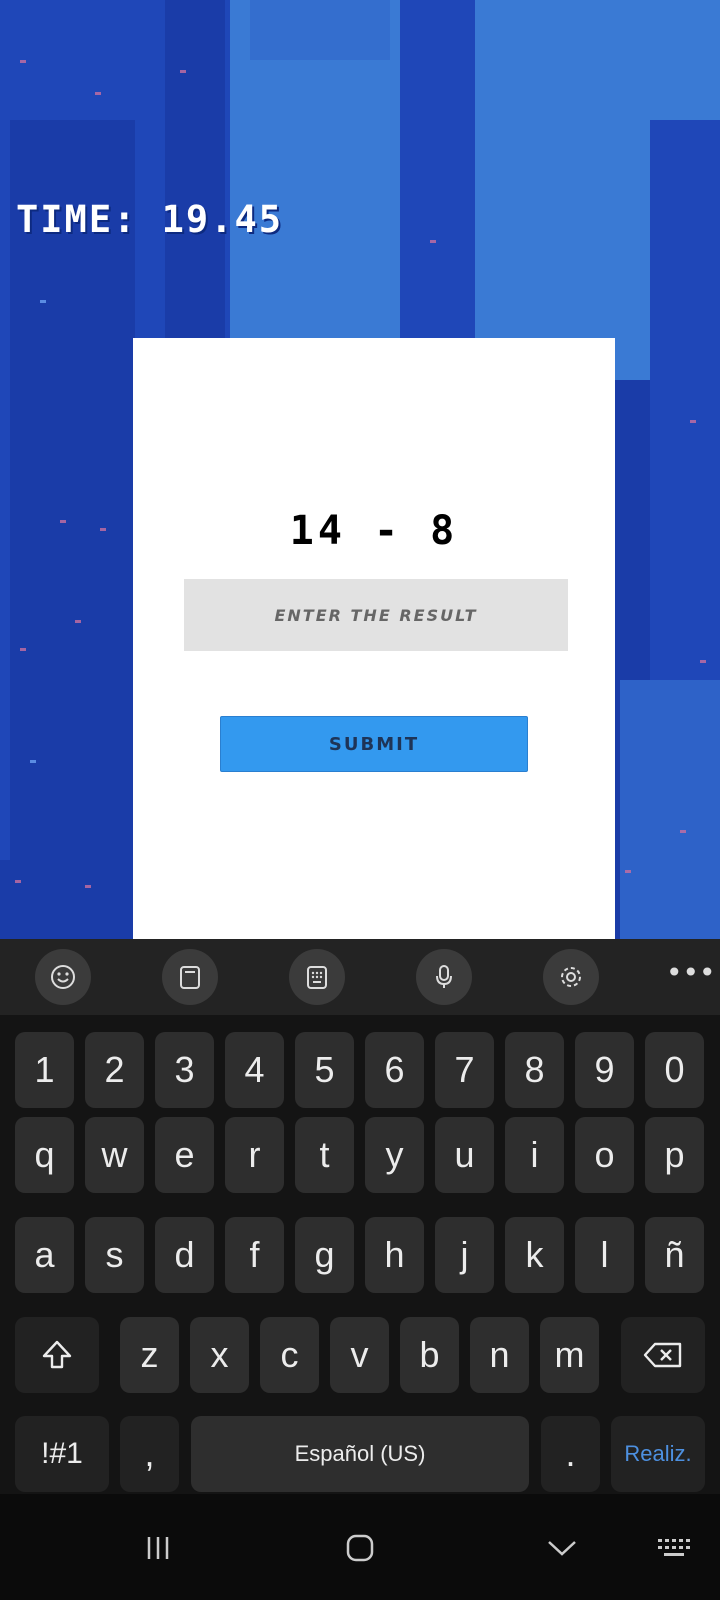 This screenshot has height=1600, width=720. Describe the element at coordinates (149, 1355) in the screenshot. I see `key-z: z` at that location.